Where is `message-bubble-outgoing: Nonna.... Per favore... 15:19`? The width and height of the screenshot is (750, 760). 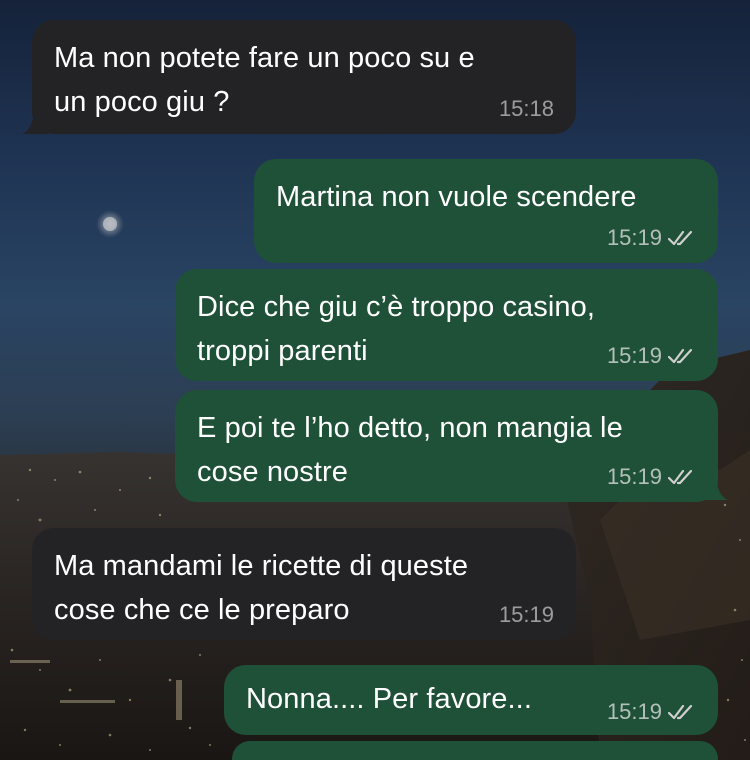 message-bubble-outgoing: Nonna.... Per favore... 15:19 is located at coordinates (471, 700).